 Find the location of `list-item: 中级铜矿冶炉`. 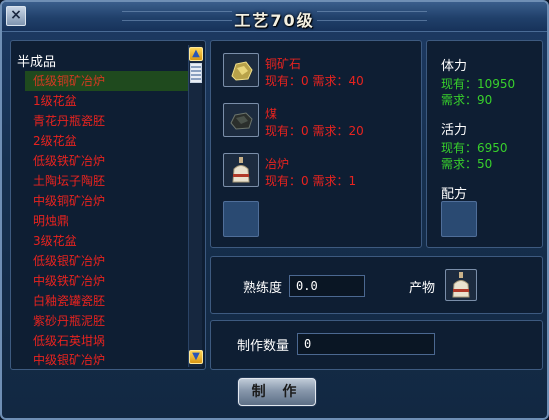

list-item: 中级铜矿冶炉 is located at coordinates (69, 201).